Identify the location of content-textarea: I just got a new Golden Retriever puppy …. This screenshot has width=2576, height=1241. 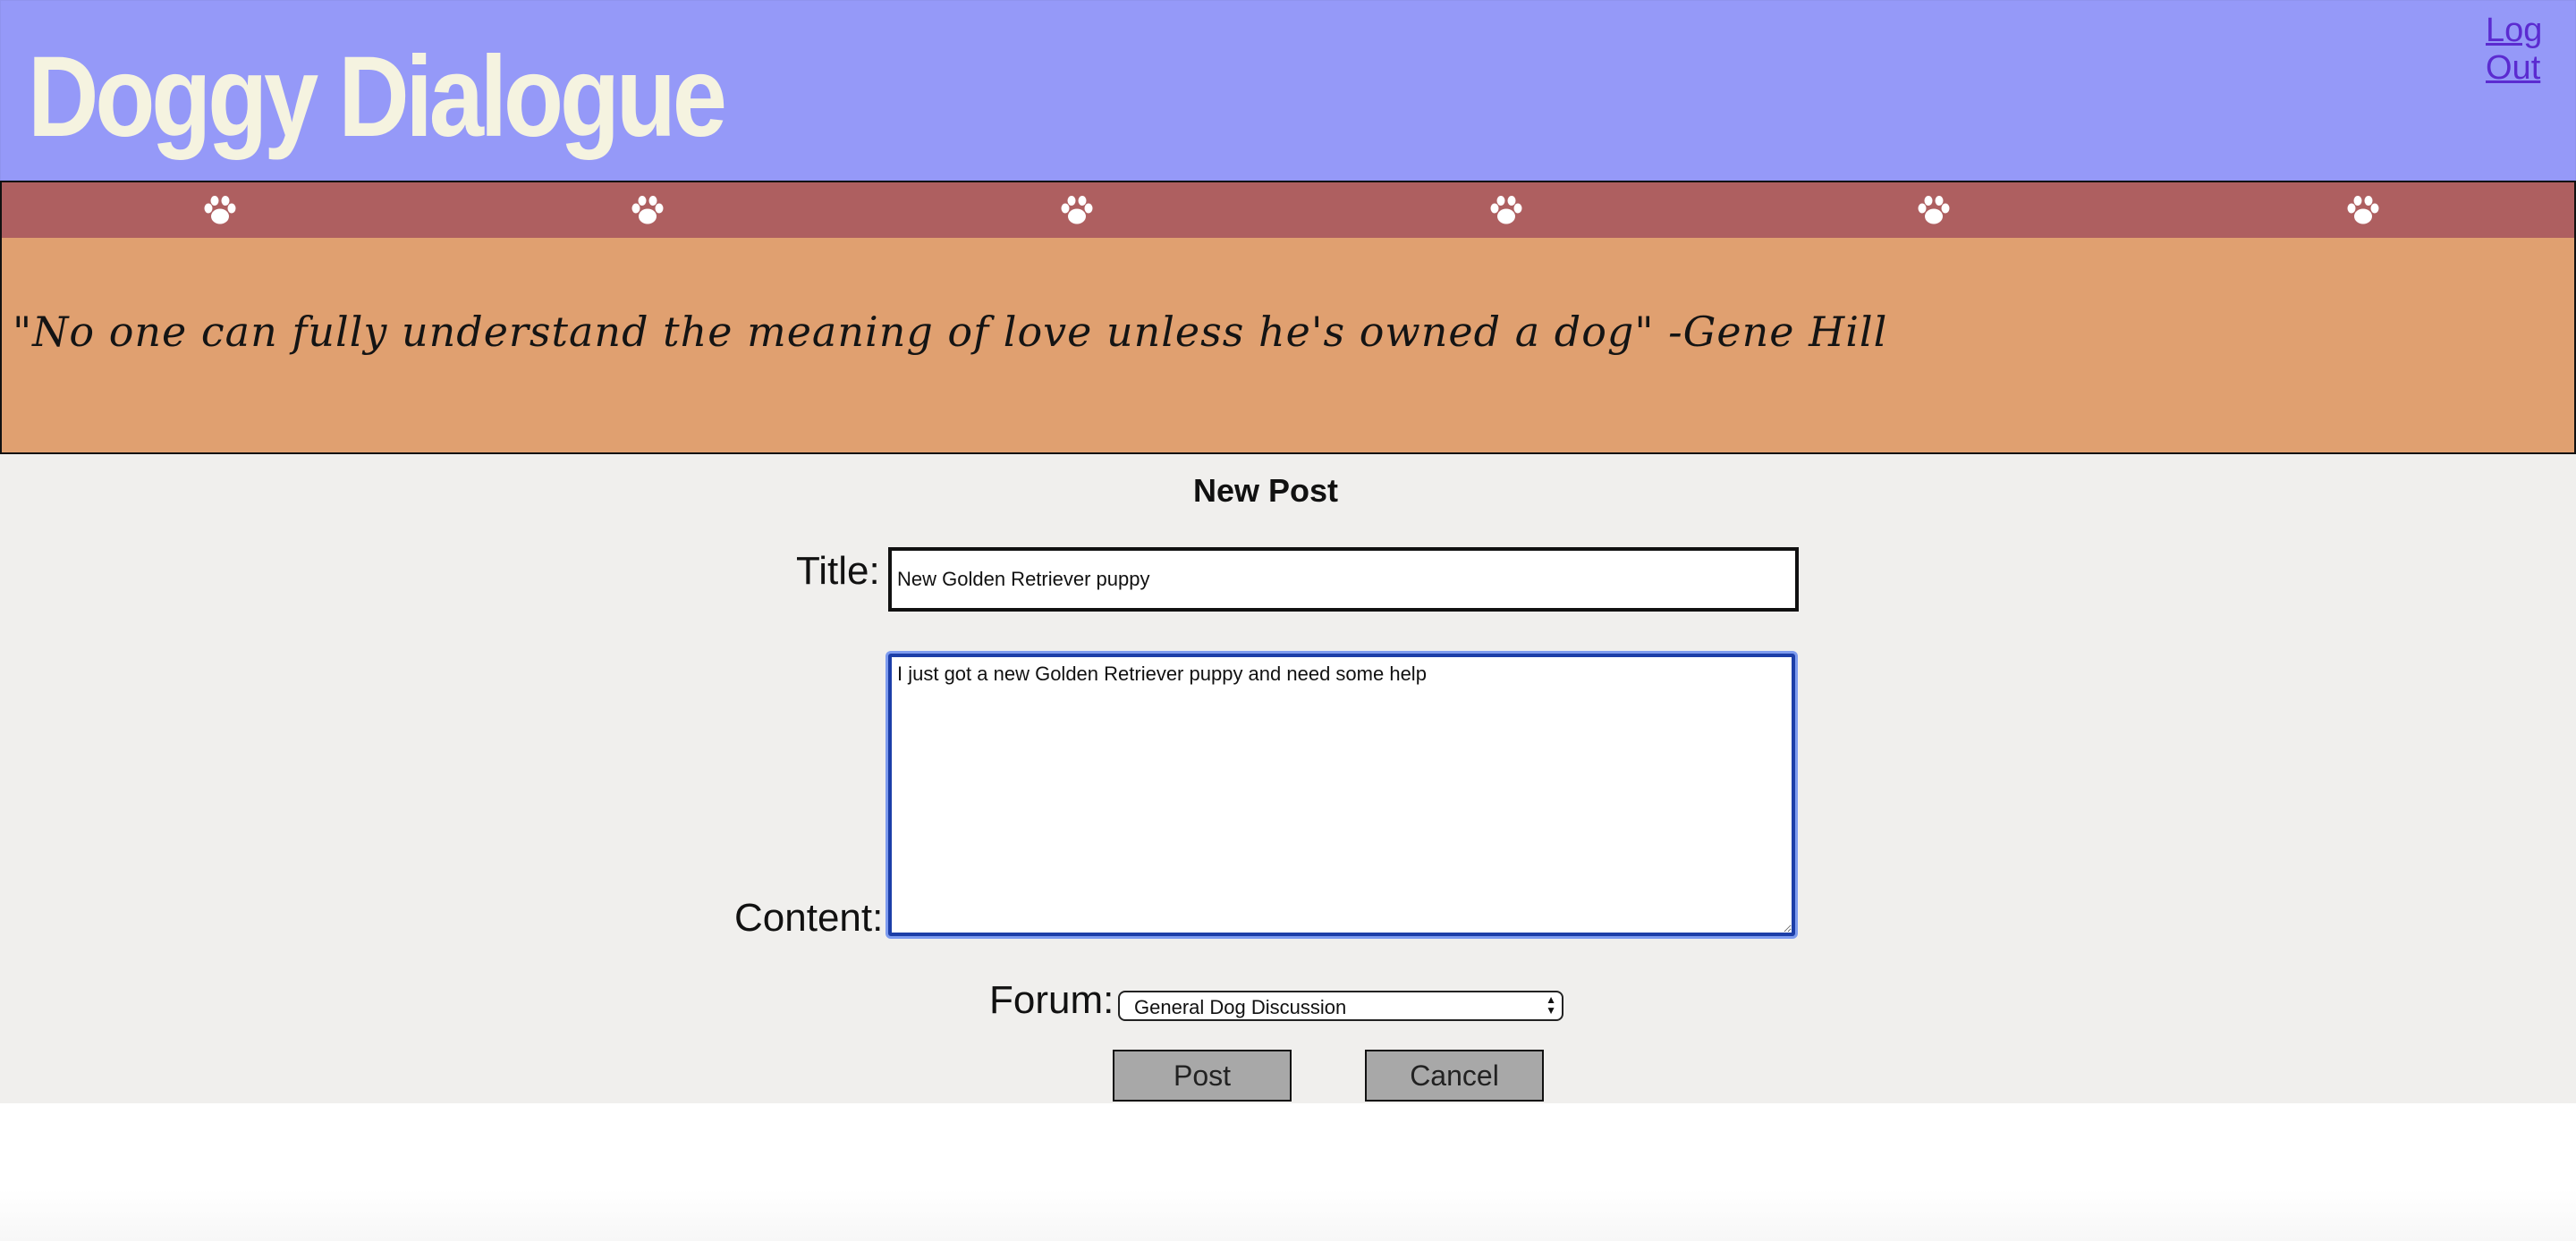
(1341, 795).